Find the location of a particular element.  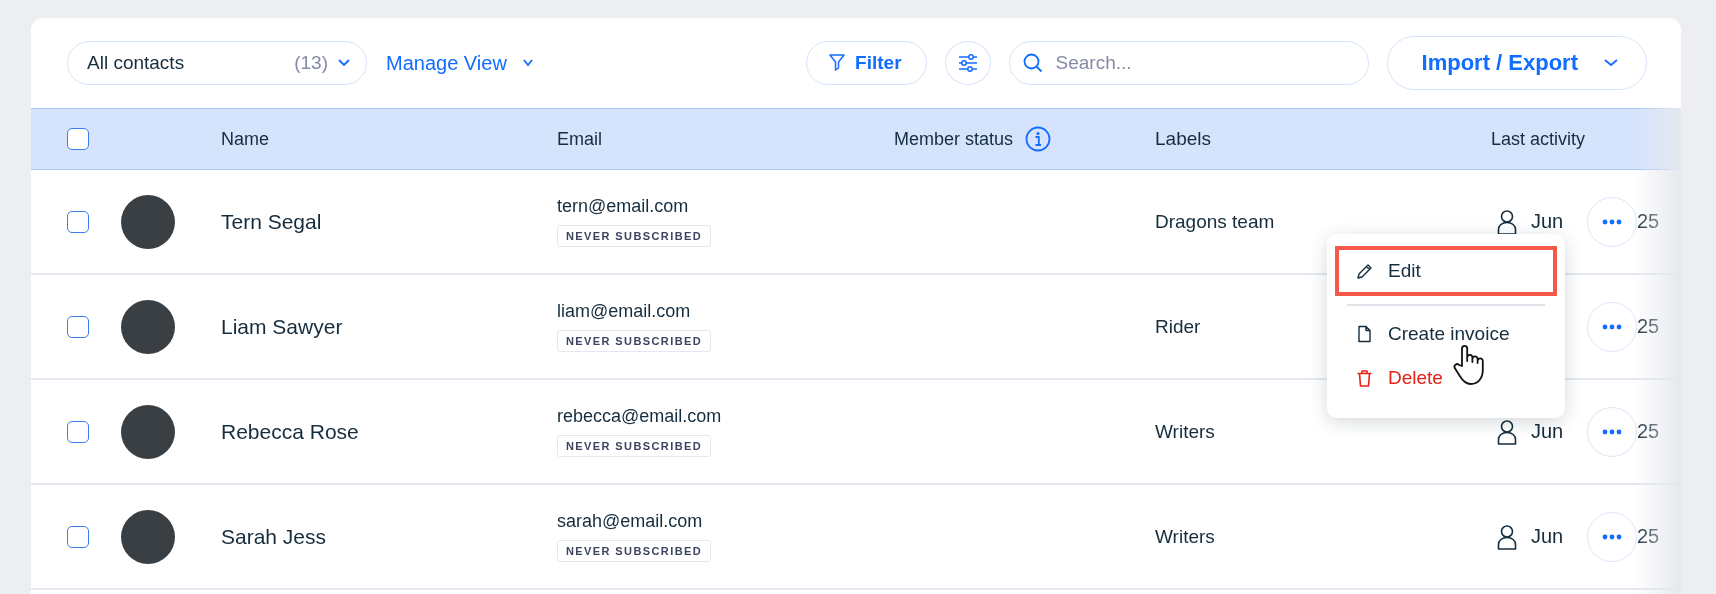

column-header: Labels is located at coordinates (1183, 139).